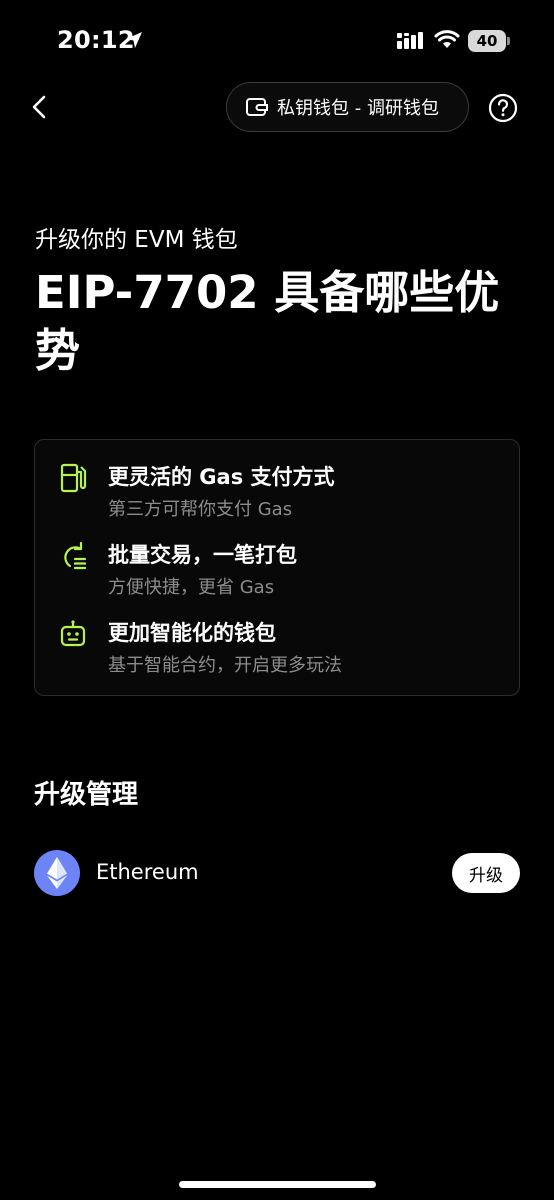  Describe the element at coordinates (86, 795) in the screenshot. I see `section-title-upgrade: 升级管理` at that location.